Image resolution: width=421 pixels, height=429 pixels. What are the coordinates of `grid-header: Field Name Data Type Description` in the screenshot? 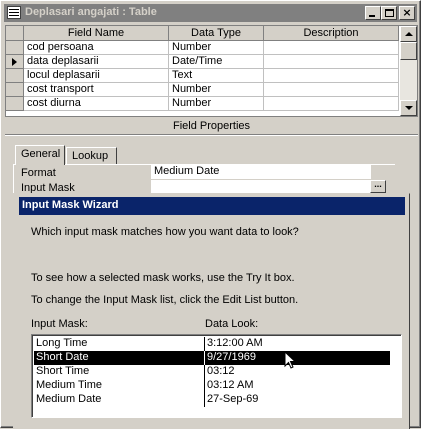 It's located at (203, 33).